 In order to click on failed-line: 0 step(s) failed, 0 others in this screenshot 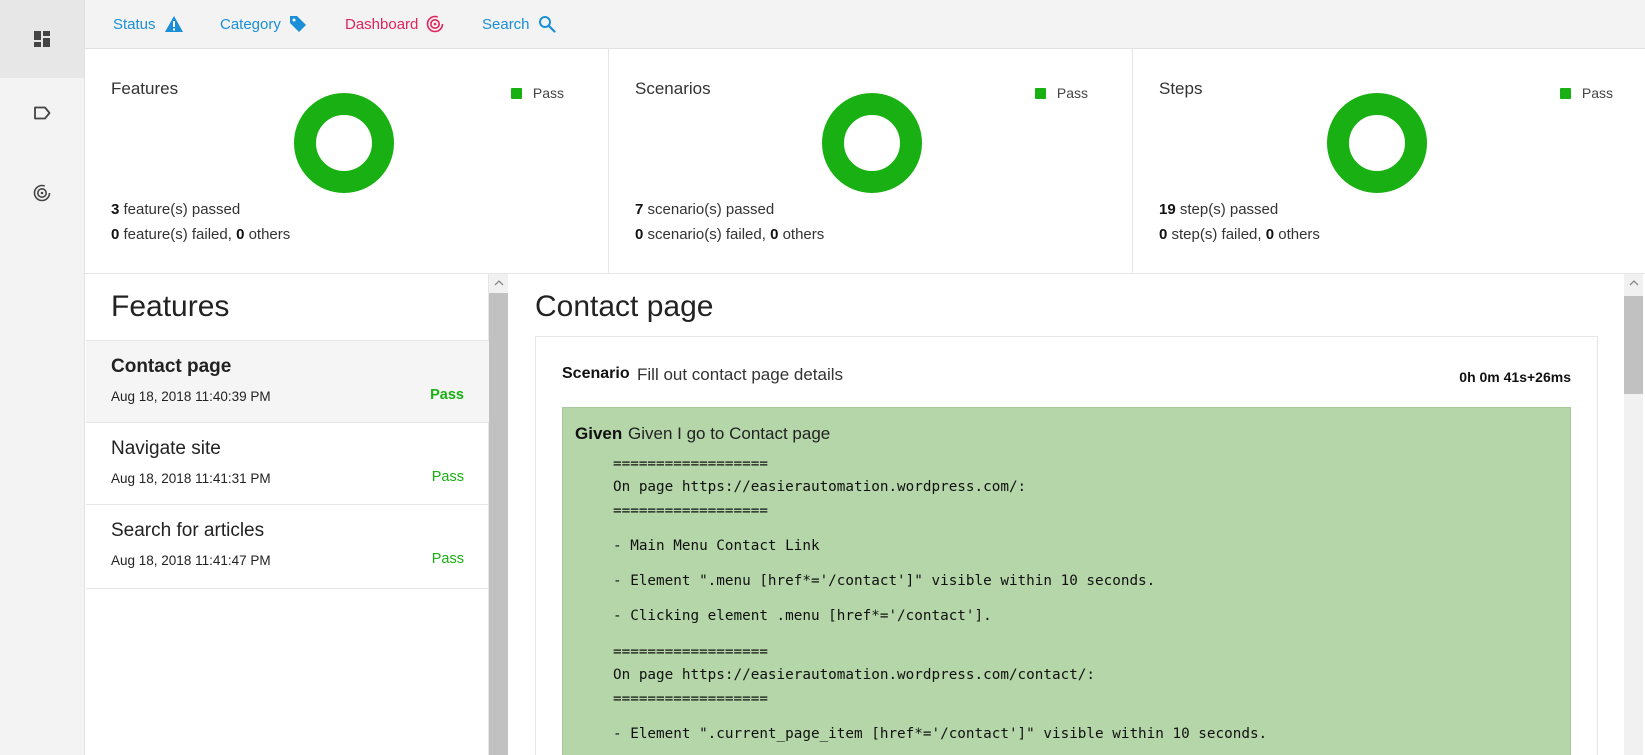, I will do `click(1239, 234)`.